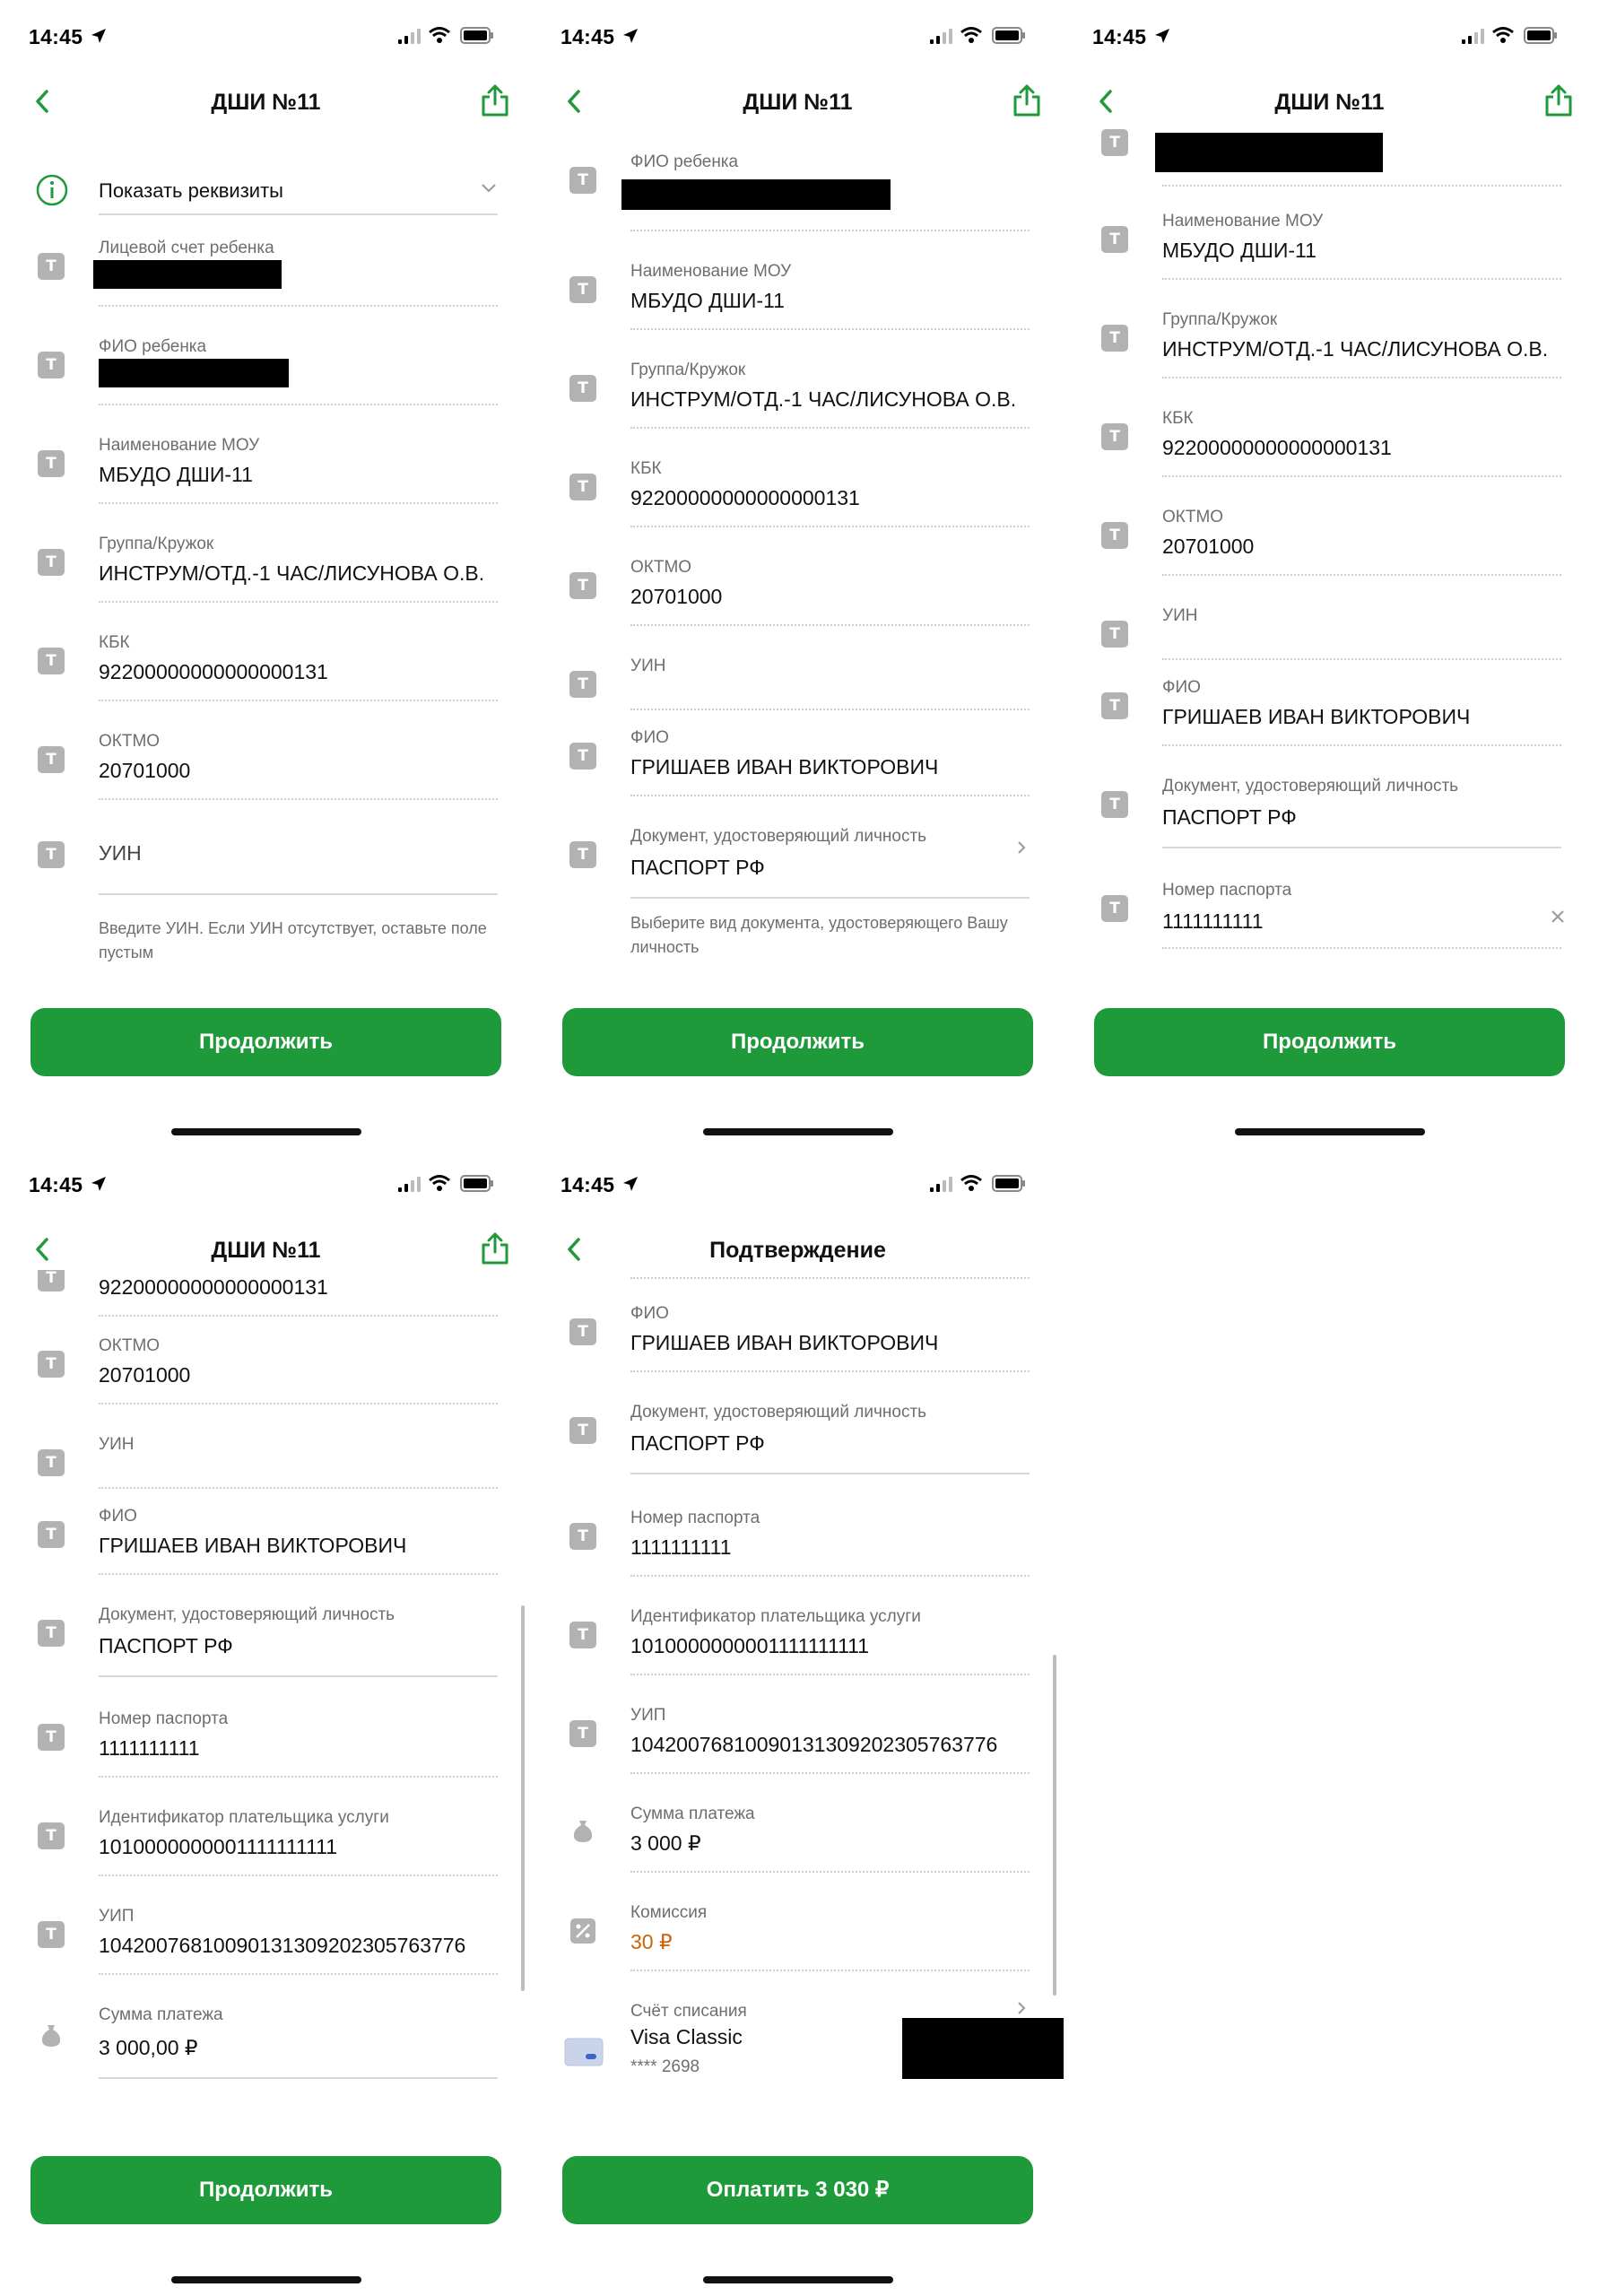 The height and width of the screenshot is (2296, 1599). What do you see at coordinates (1213, 921) in the screenshot?
I see `passport-number-input: 1111111111` at bounding box center [1213, 921].